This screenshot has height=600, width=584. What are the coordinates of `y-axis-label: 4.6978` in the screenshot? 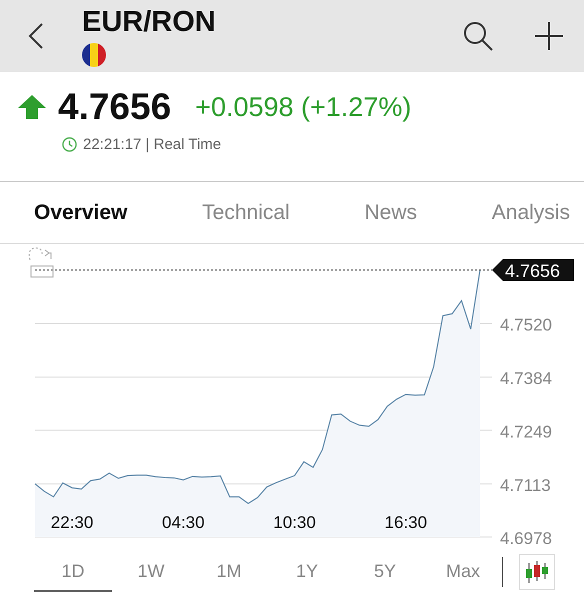 It's located at (526, 536).